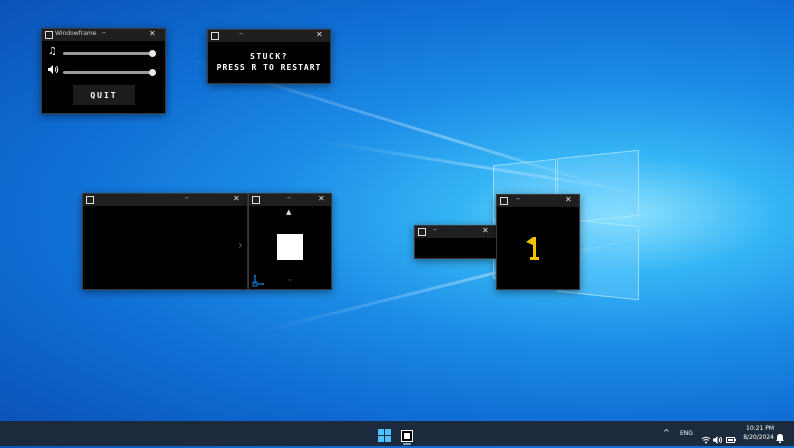  Describe the element at coordinates (666, 432) in the screenshot. I see `tray-chevron: ^` at that location.